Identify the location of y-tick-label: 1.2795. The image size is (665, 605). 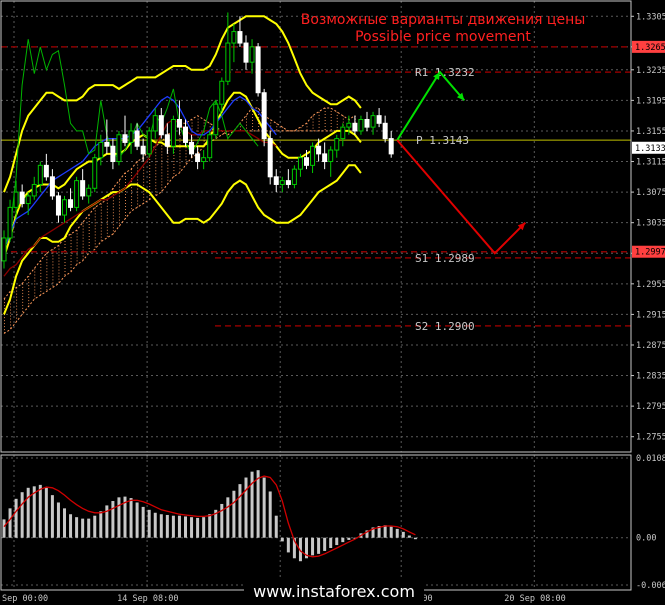
(650, 407).